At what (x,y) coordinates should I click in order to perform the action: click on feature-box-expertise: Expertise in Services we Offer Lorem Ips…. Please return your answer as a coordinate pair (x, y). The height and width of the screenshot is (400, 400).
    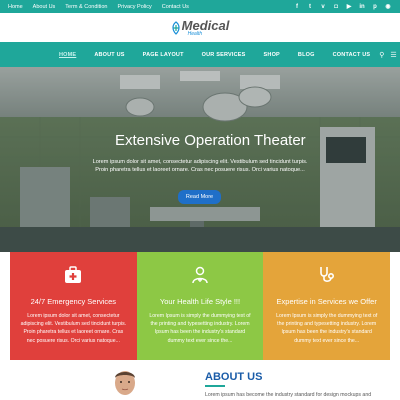
    Looking at the image, I should click on (327, 306).